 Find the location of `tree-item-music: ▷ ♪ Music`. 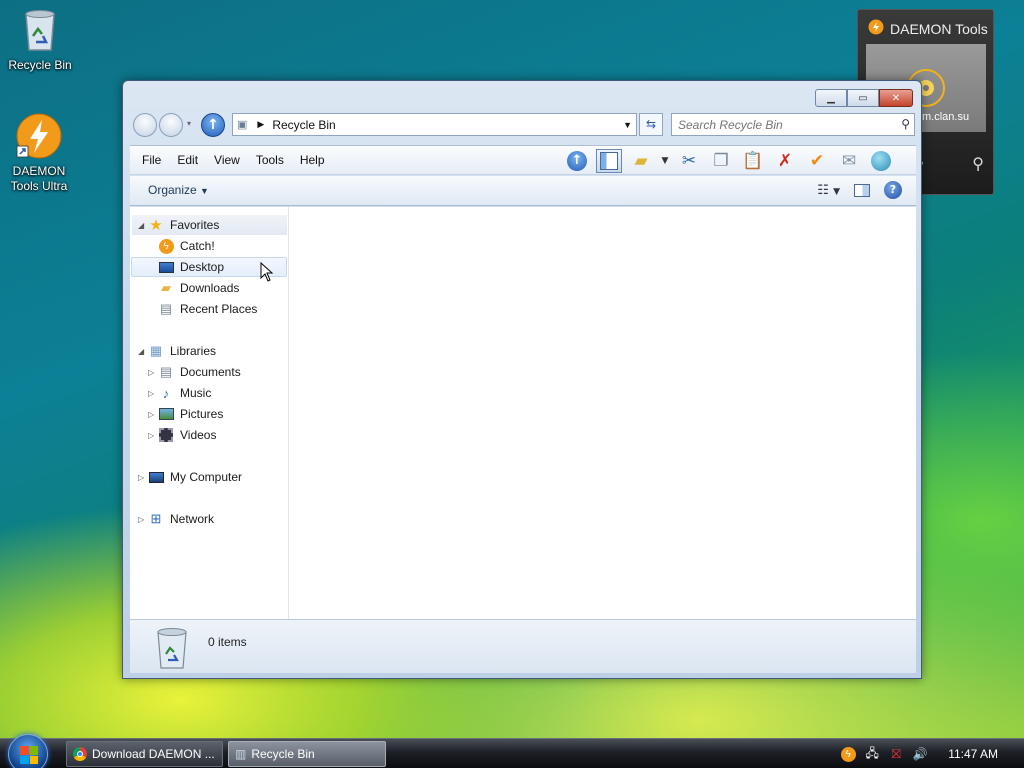

tree-item-music: ▷ ♪ Music is located at coordinates (179, 393).